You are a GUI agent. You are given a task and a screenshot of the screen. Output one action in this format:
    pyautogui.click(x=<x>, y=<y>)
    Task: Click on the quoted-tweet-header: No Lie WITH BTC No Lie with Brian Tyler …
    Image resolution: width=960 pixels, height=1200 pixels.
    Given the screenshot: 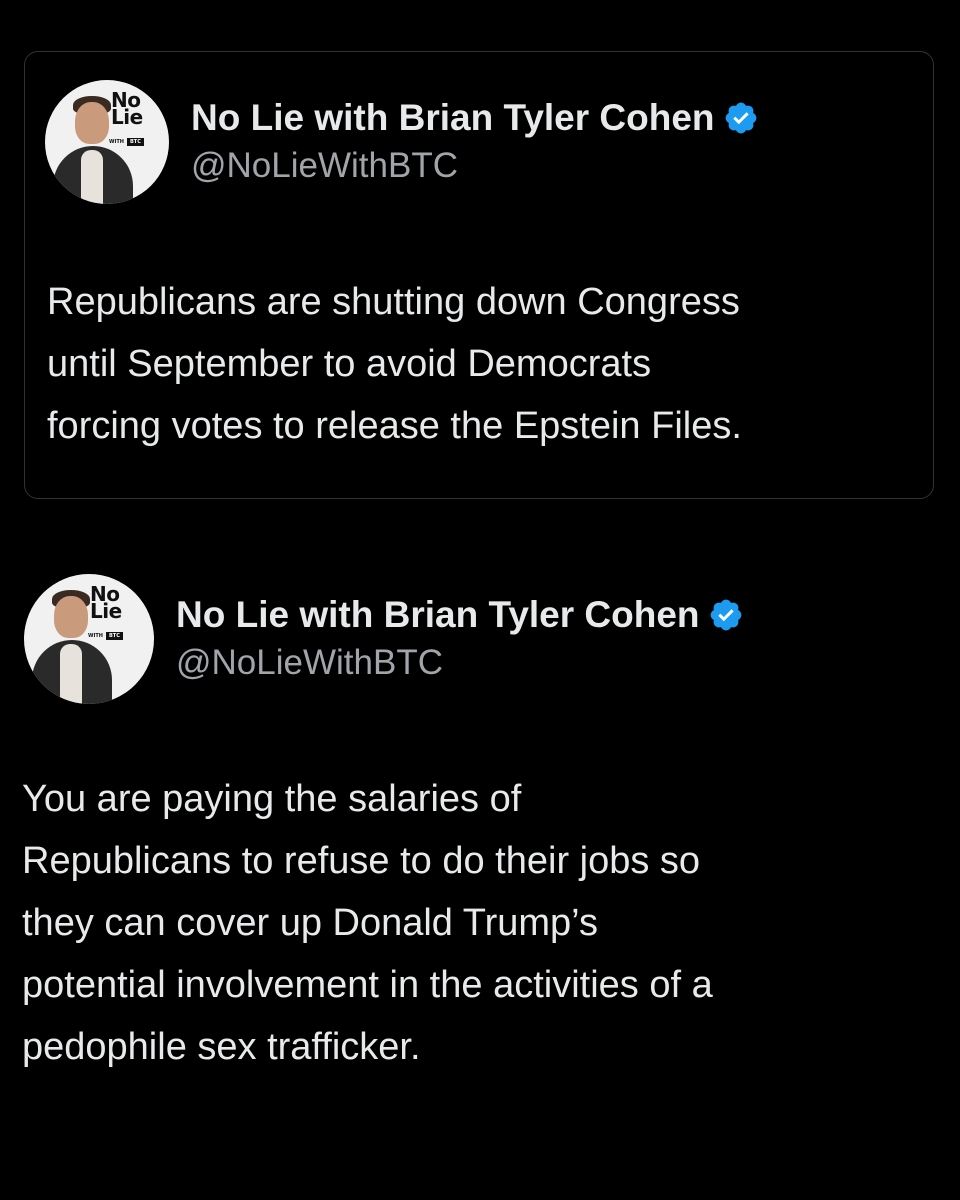 What is the action you would take?
    pyautogui.click(x=402, y=142)
    